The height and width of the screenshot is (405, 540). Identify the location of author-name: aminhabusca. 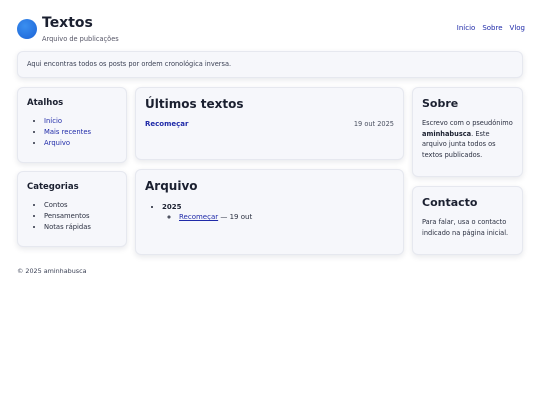
(447, 133).